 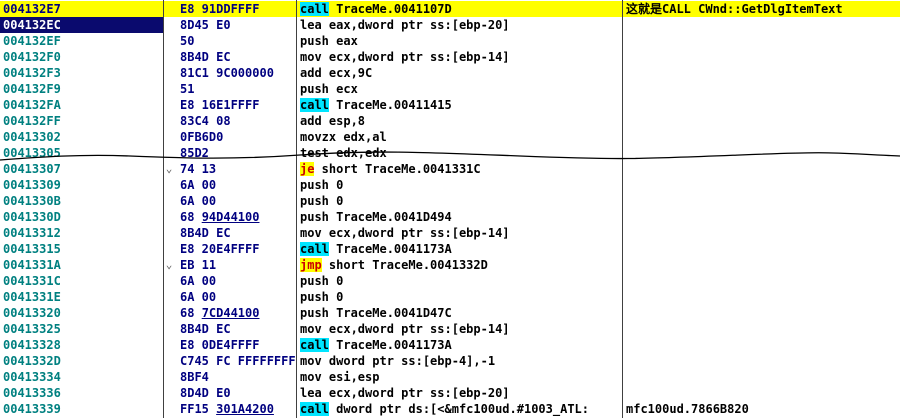 I want to click on address-cell: 004132F0, so click(x=80, y=57).